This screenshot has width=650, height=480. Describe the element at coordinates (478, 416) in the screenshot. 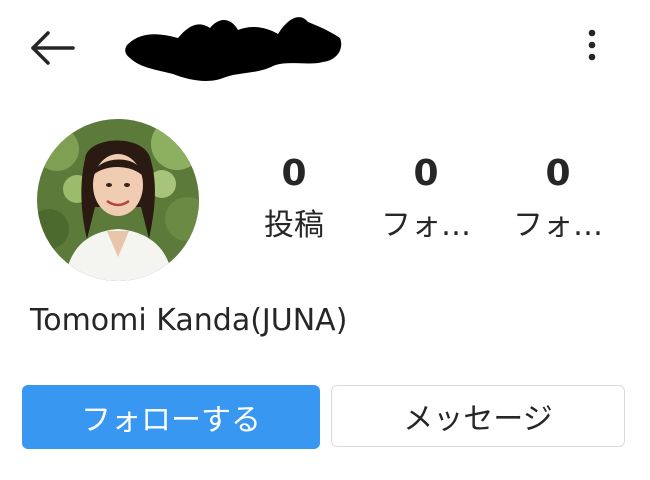

I see `message-button: メッセージ` at that location.